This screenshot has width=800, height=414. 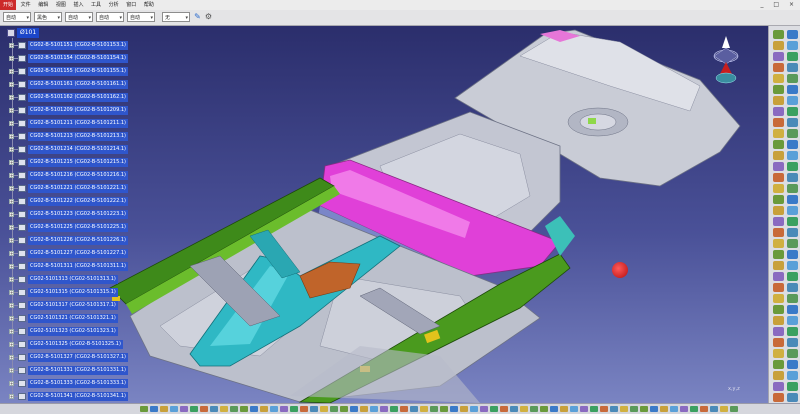 What do you see at coordinates (149, 5) in the screenshot?
I see `menu-item-help: 帮助` at bounding box center [149, 5].